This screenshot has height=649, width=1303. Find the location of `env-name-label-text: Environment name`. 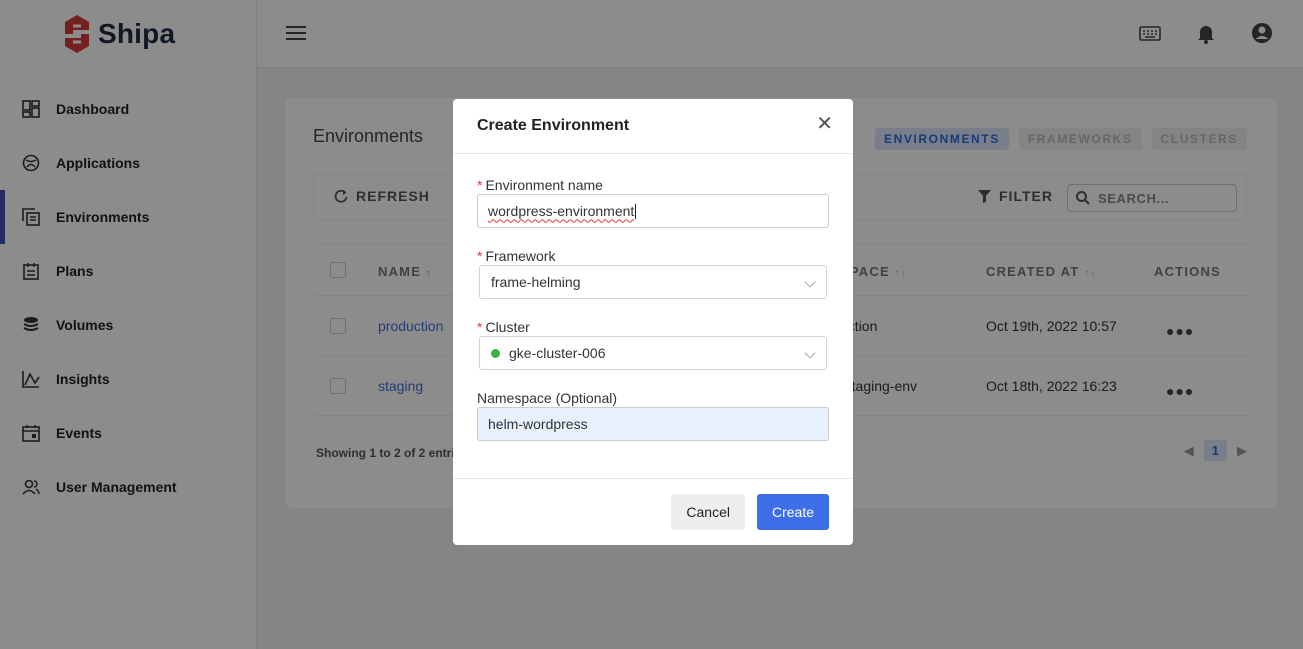

env-name-label-text: Environment name is located at coordinates (544, 185).